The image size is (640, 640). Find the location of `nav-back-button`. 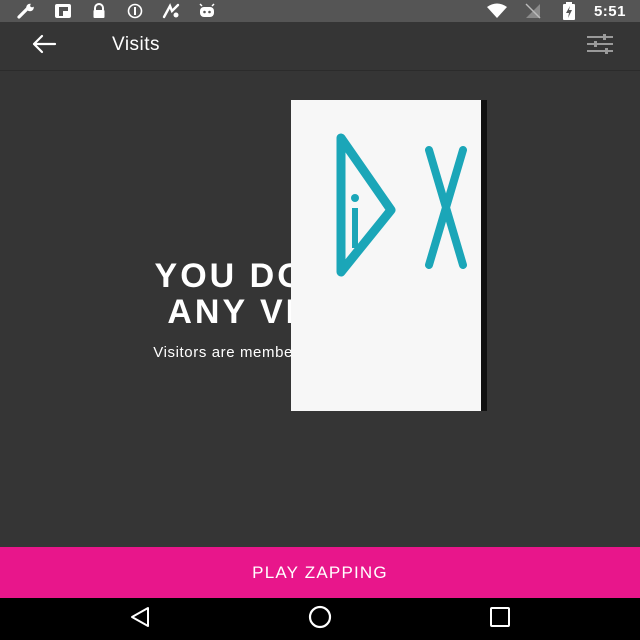

nav-back-button is located at coordinates (140, 619).